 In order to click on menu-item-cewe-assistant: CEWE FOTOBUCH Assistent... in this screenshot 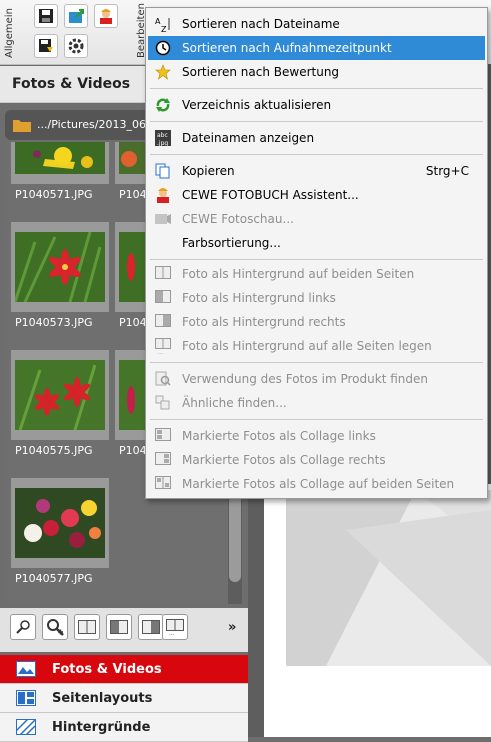, I will do `click(316, 195)`.